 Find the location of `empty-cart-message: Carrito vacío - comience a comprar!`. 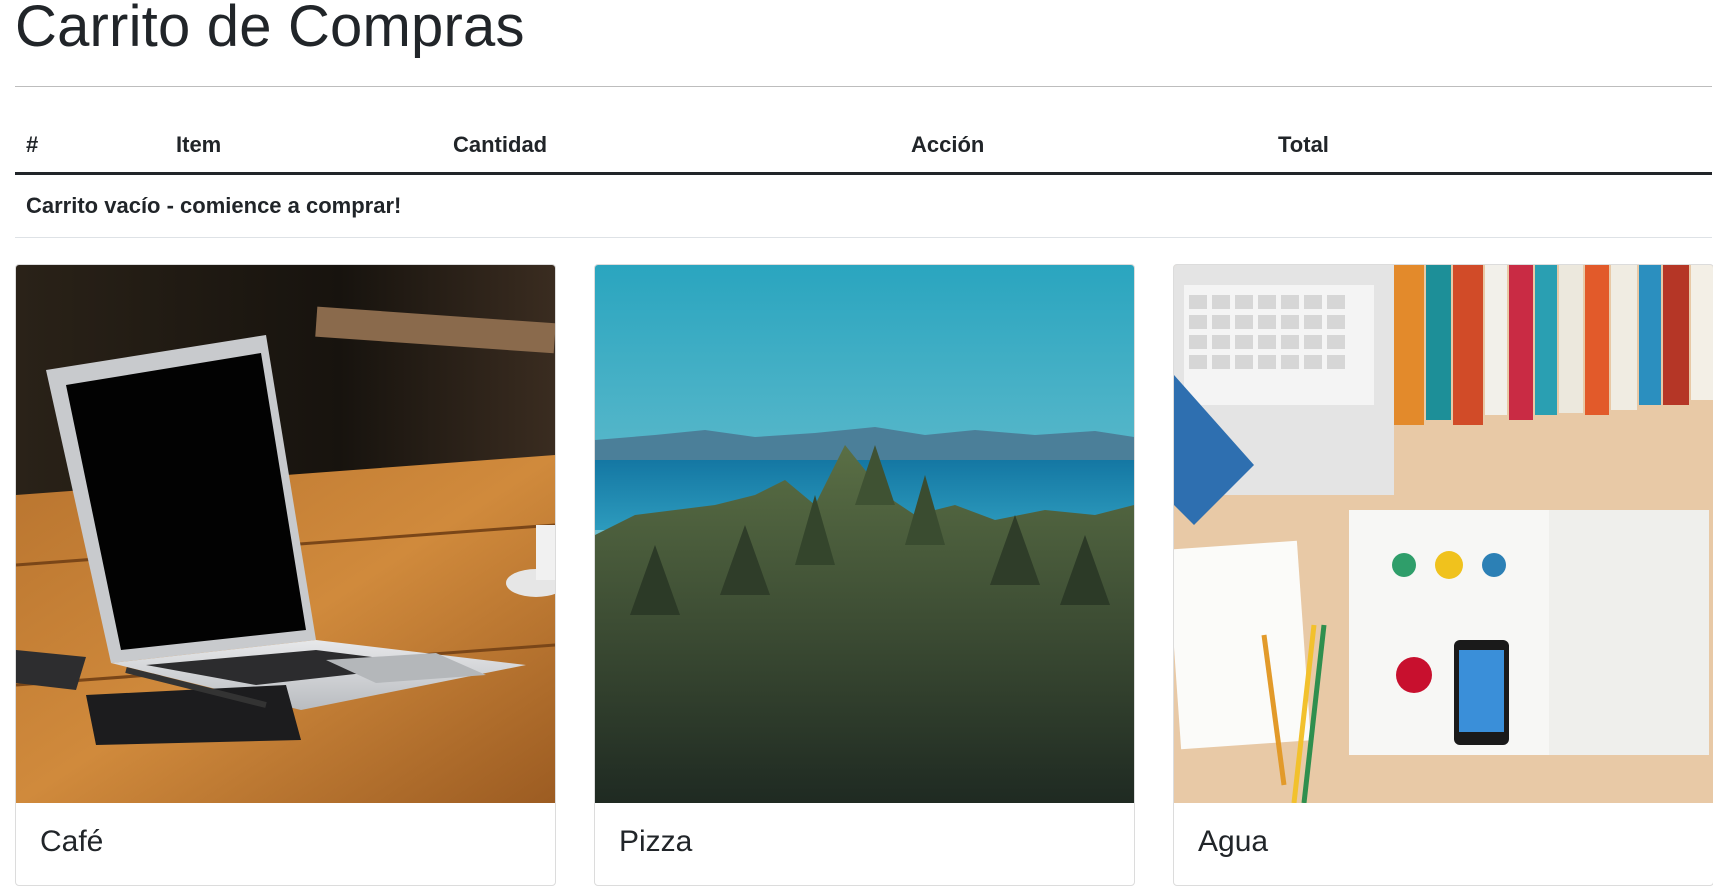

empty-cart-message: Carrito vacío - comience a comprar! is located at coordinates (863, 205).